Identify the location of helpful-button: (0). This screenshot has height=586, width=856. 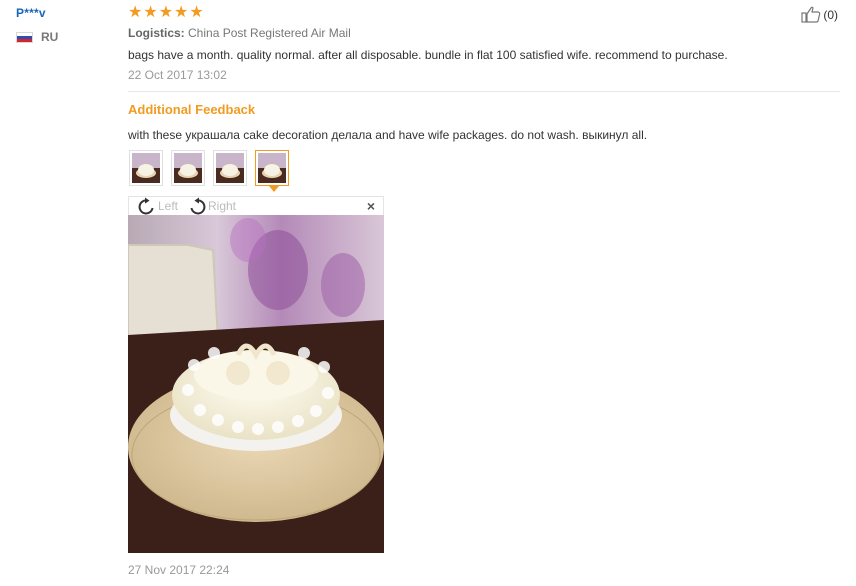
(819, 14).